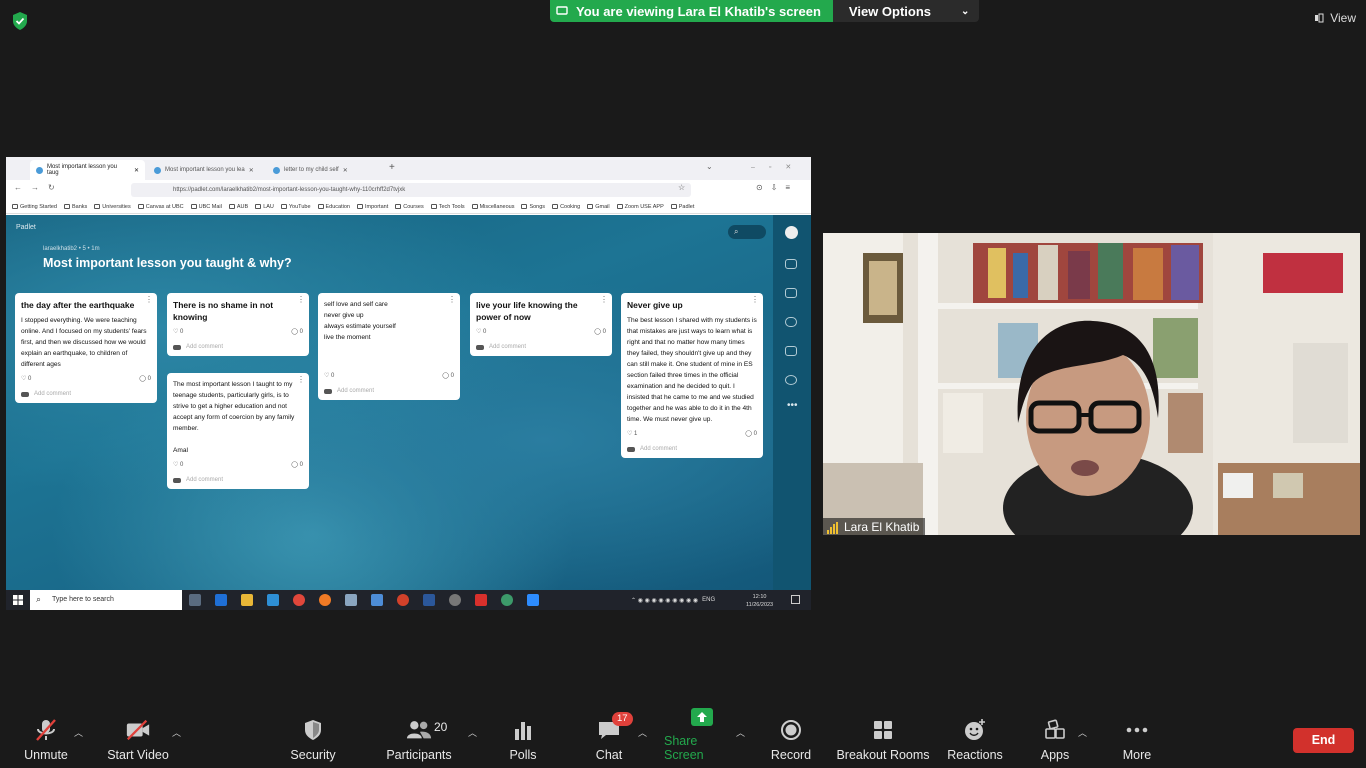 This screenshot has height=768, width=1366. What do you see at coordinates (455, 600) in the screenshot?
I see `settings-icon` at bounding box center [455, 600].